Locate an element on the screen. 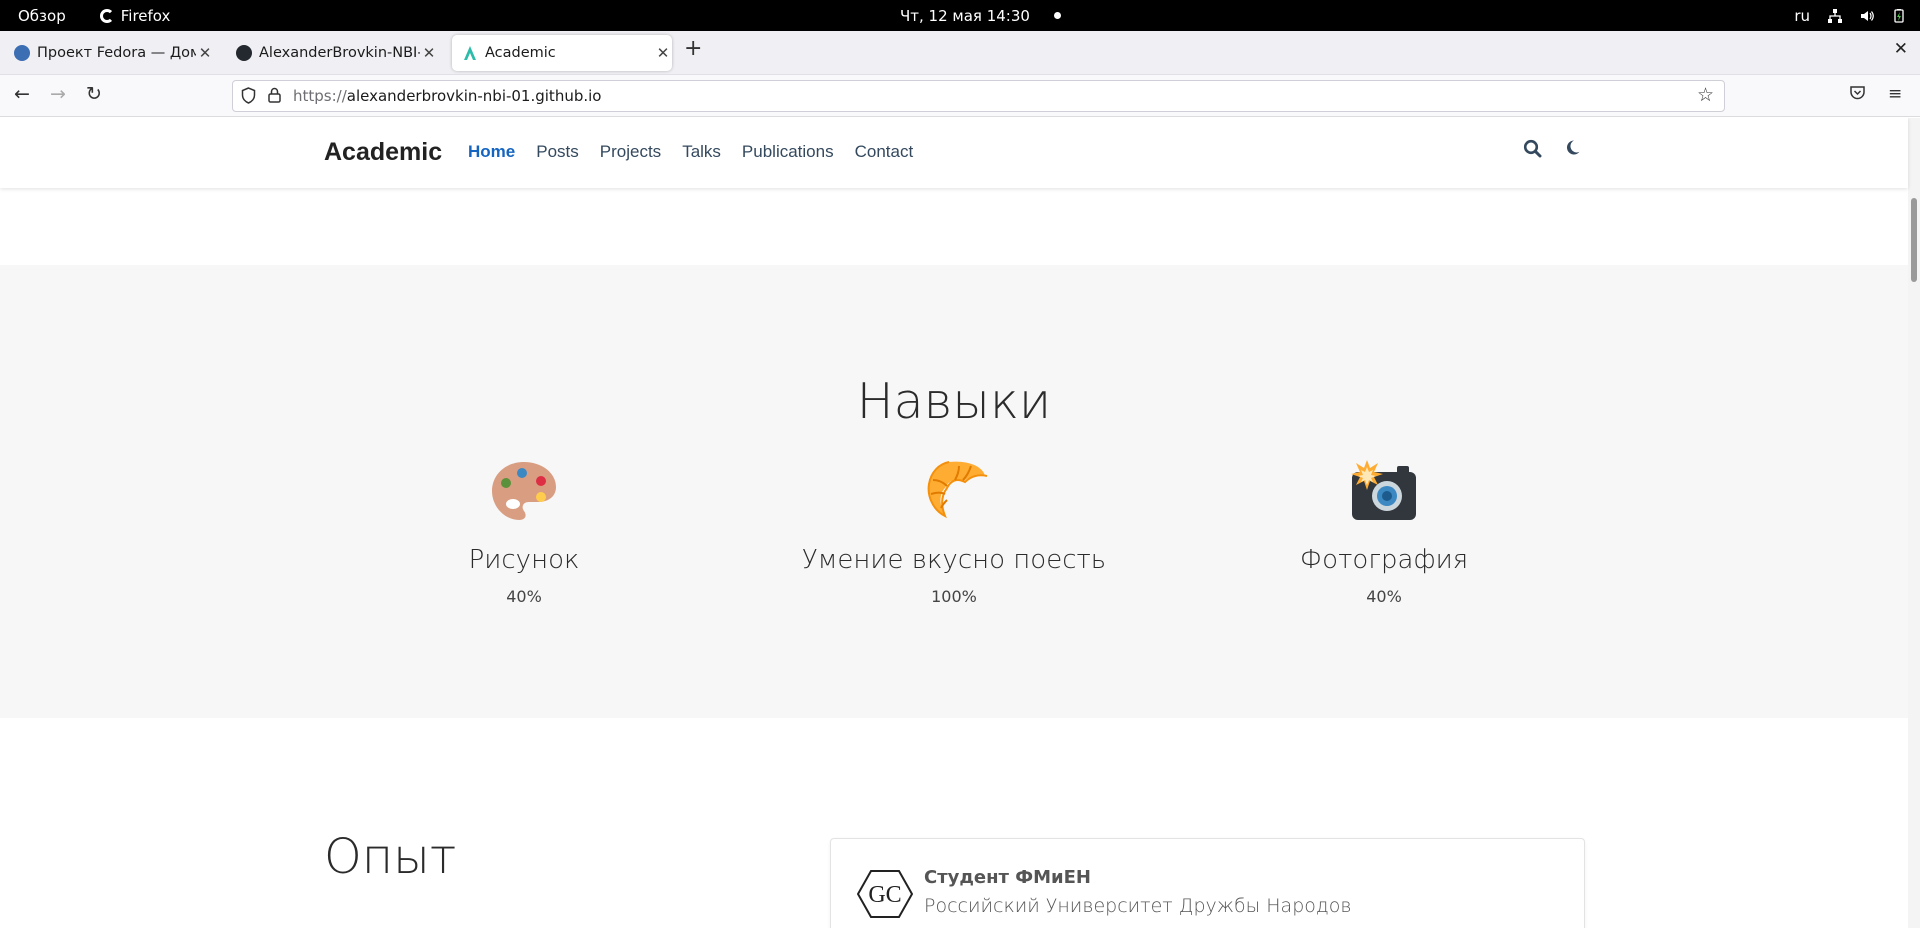 The image size is (1920, 928). clock: Чт, 12 мая 14:30 is located at coordinates (980, 15).